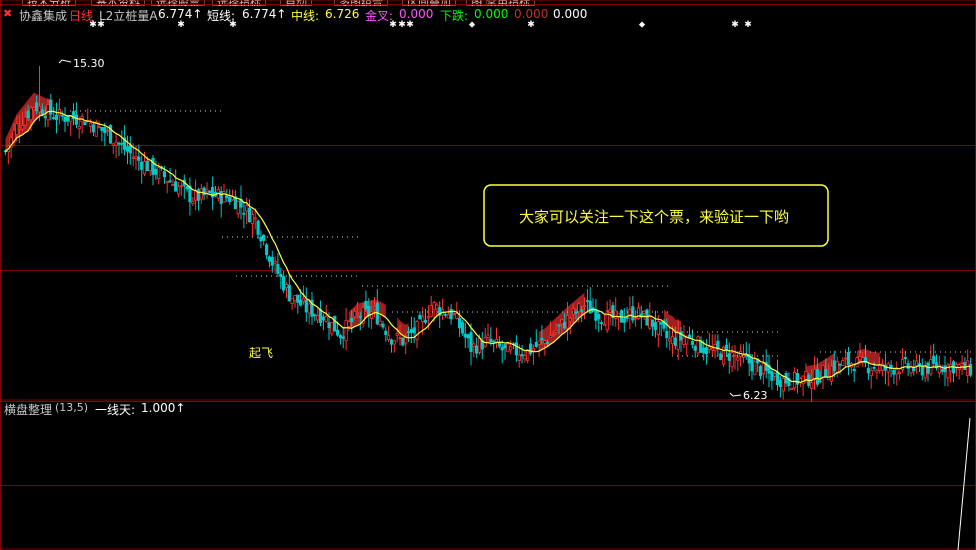 The width and height of the screenshot is (976, 550). What do you see at coordinates (261, 353) in the screenshot?
I see `takeoff-label: 起飞` at bounding box center [261, 353].